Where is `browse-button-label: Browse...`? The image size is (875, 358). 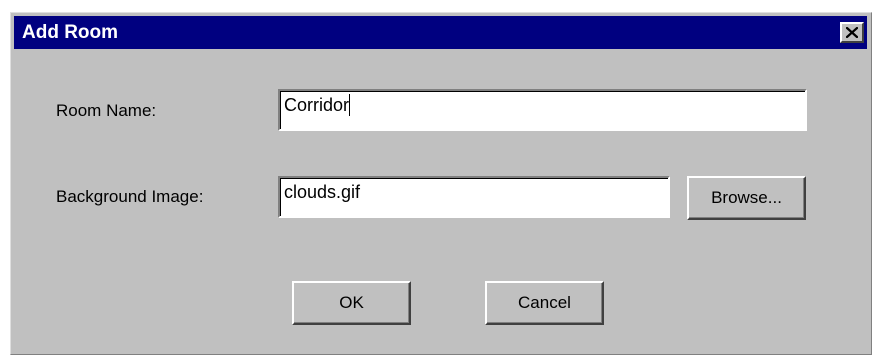 browse-button-label: Browse... is located at coordinates (746, 197).